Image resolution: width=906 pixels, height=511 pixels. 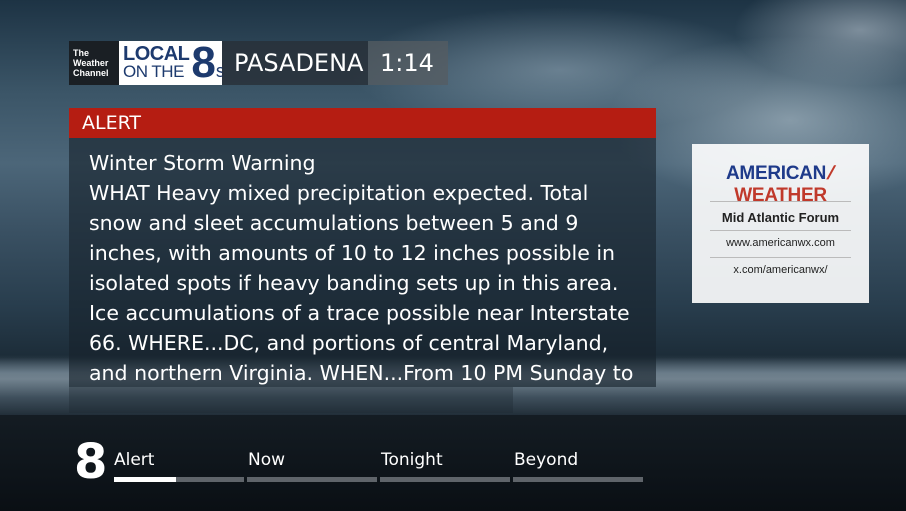 I want to click on alert-label: ALERT, so click(x=112, y=123).